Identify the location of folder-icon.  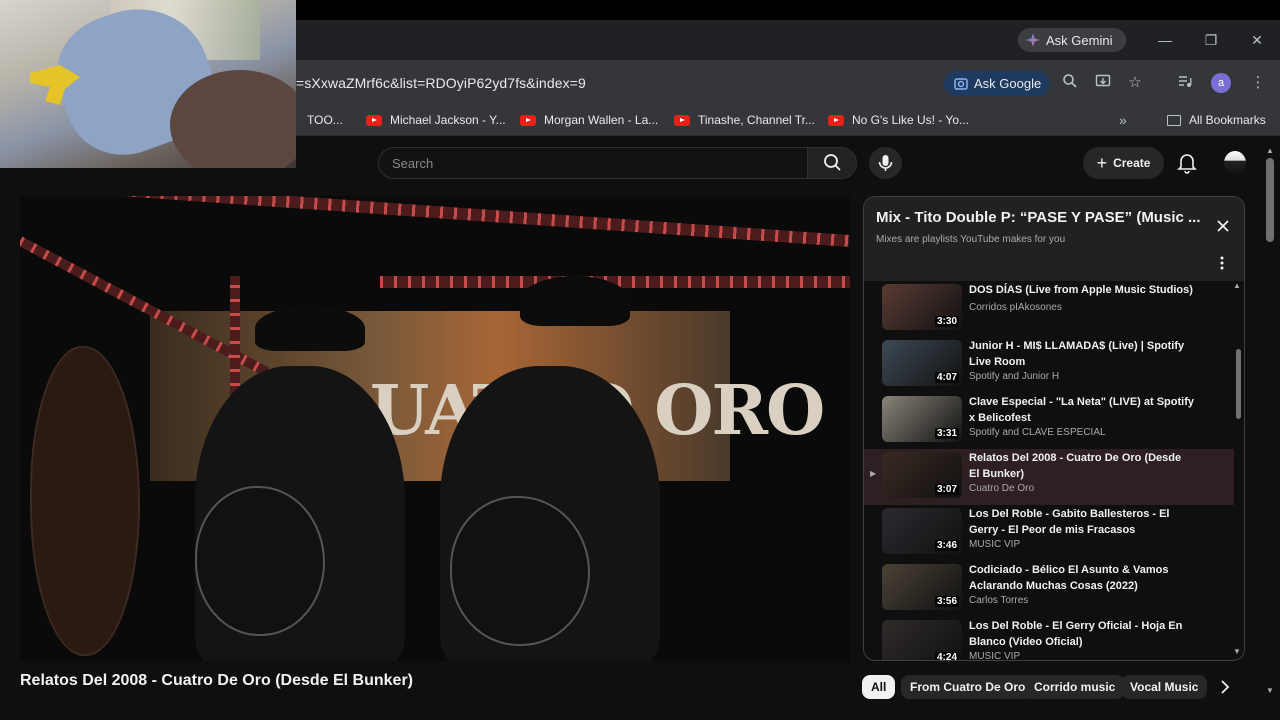
(1174, 120).